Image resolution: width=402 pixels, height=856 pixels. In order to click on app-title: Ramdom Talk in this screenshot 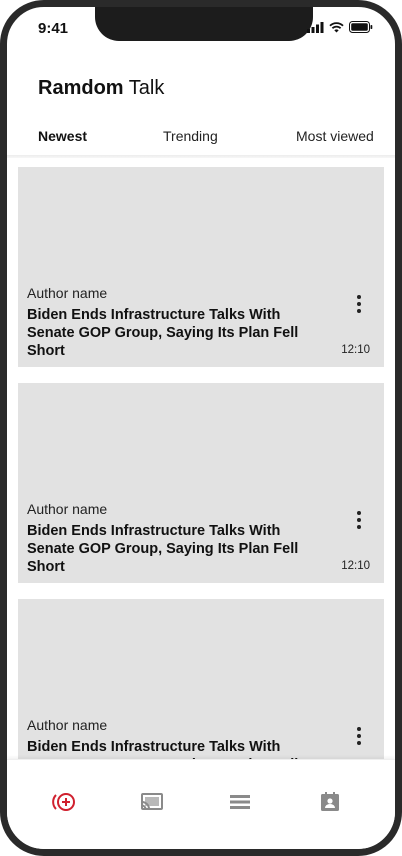, I will do `click(101, 88)`.